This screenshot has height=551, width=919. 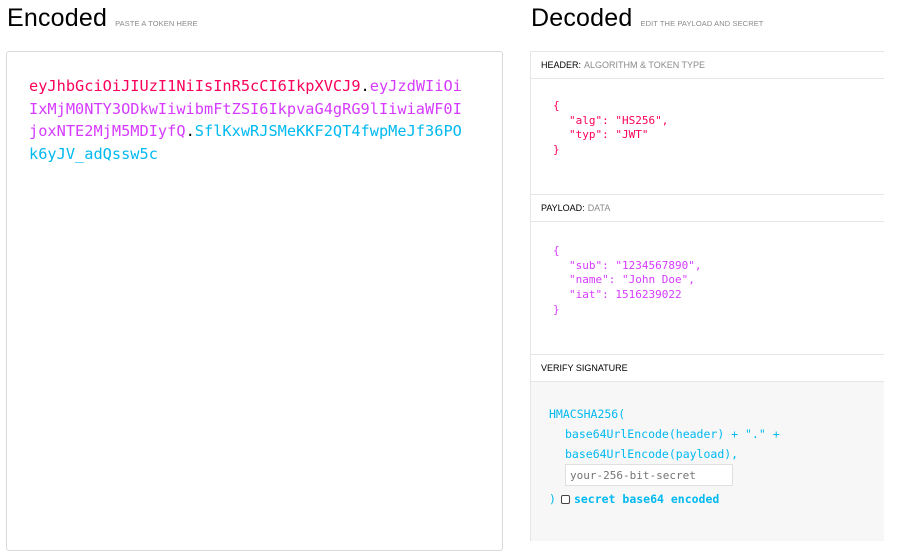 What do you see at coordinates (649, 475) in the screenshot?
I see `secret-input` at bounding box center [649, 475].